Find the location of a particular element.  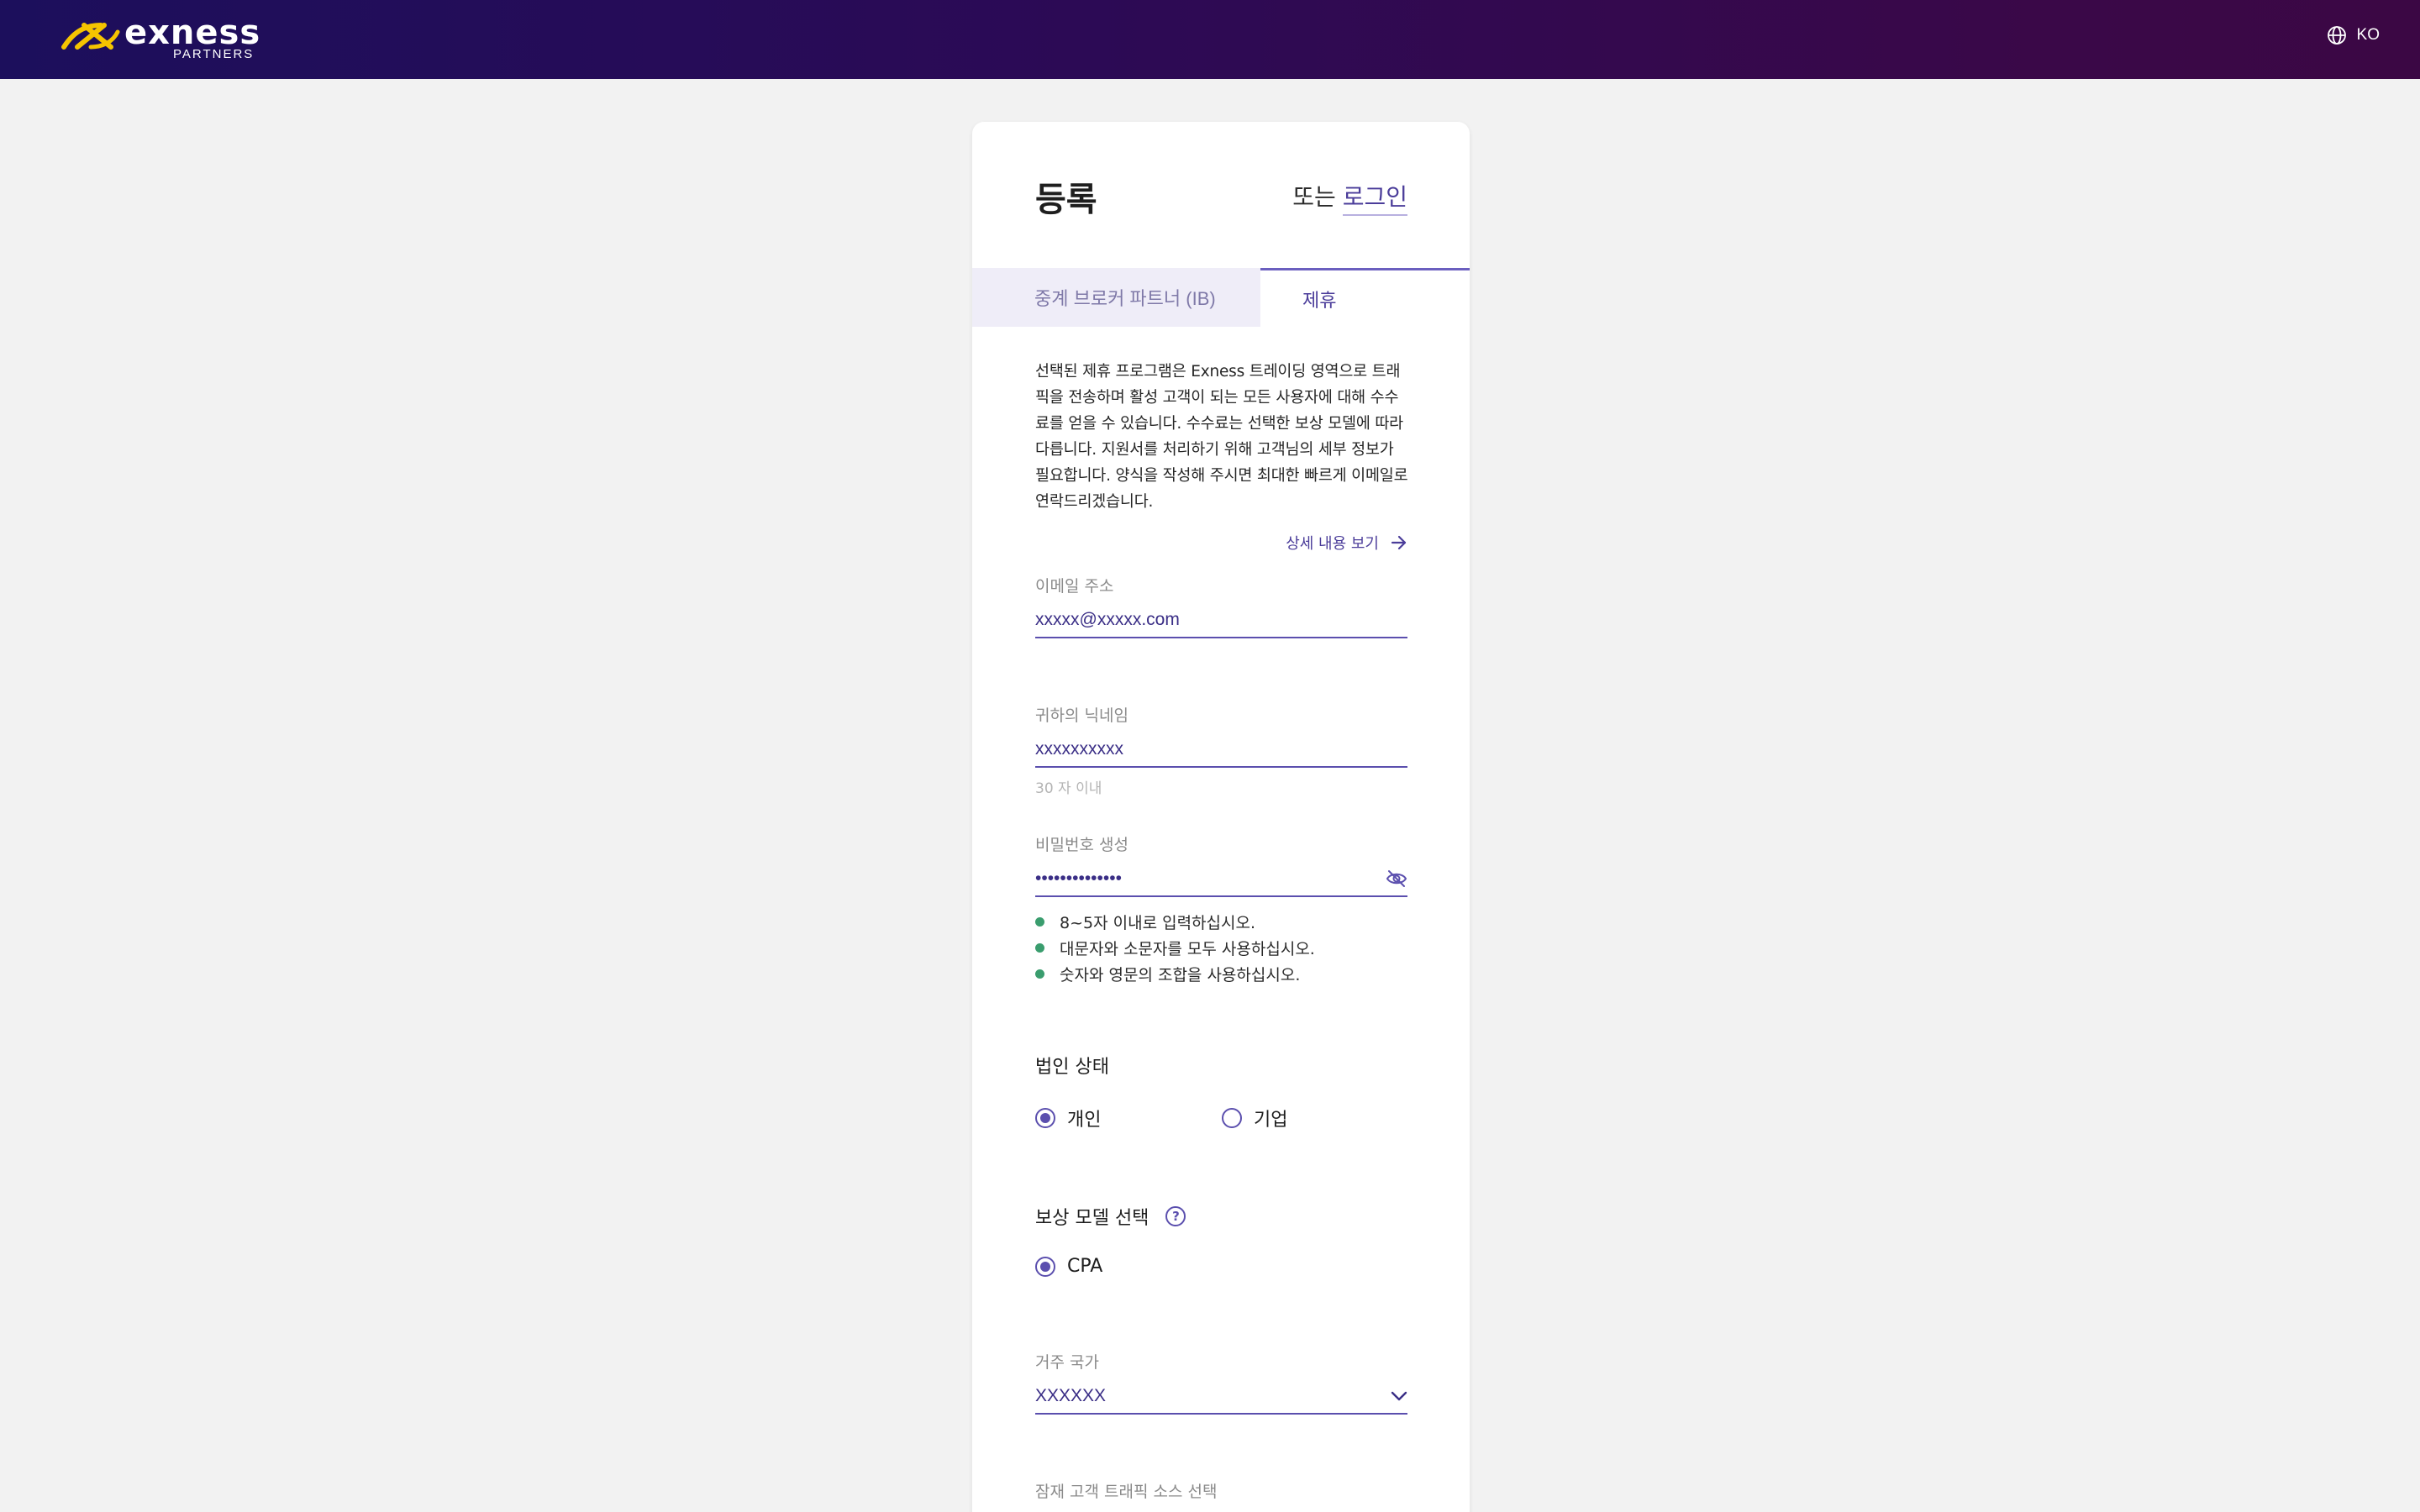

rule-text: 숫자와 영문의 조합을 사용하십시오. is located at coordinates (1180, 975).